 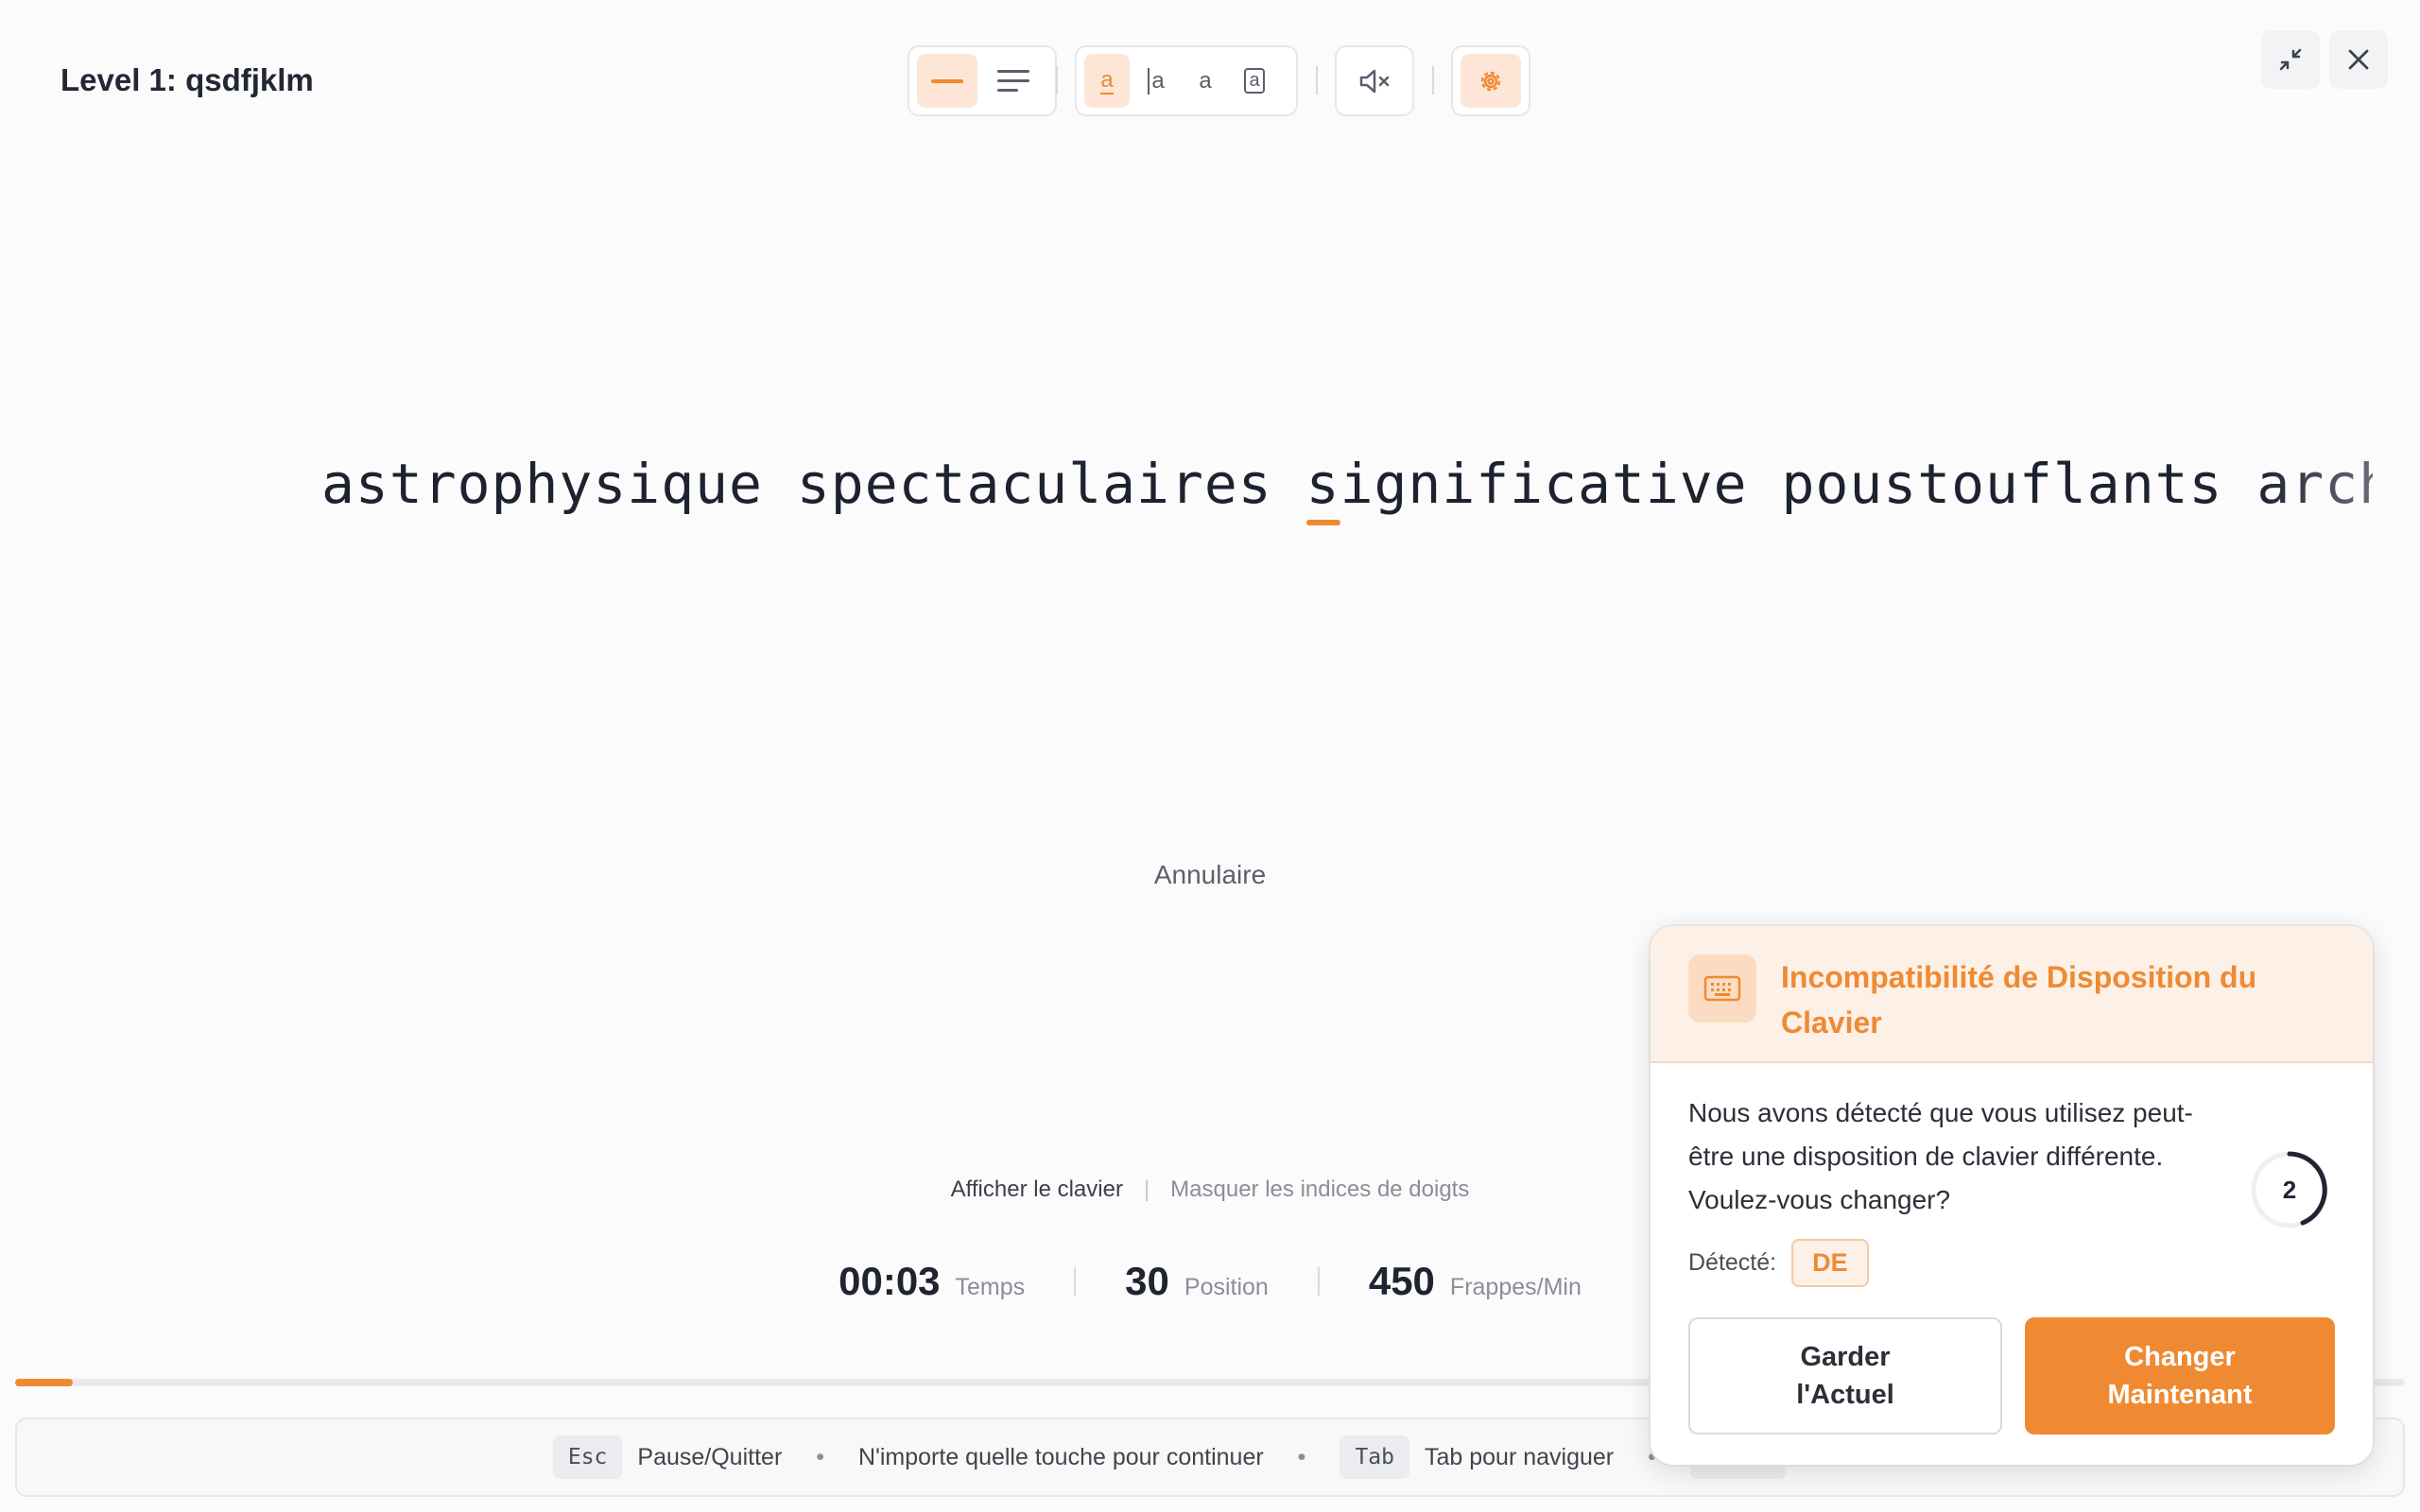 I want to click on single-line-mode-button, so click(x=947, y=81).